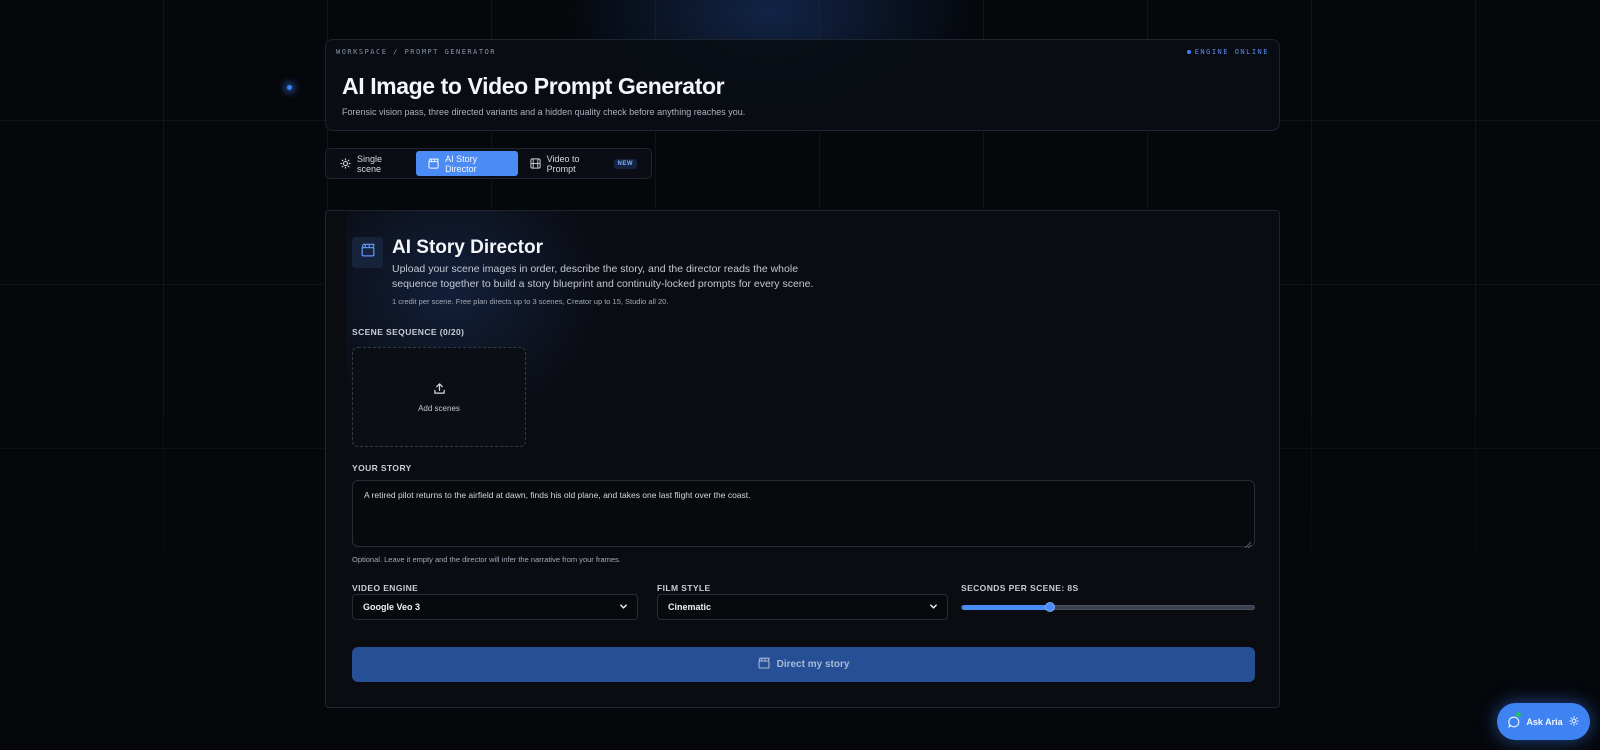 This screenshot has height=750, width=1600. I want to click on film-style-label: FILM STYLE, so click(684, 588).